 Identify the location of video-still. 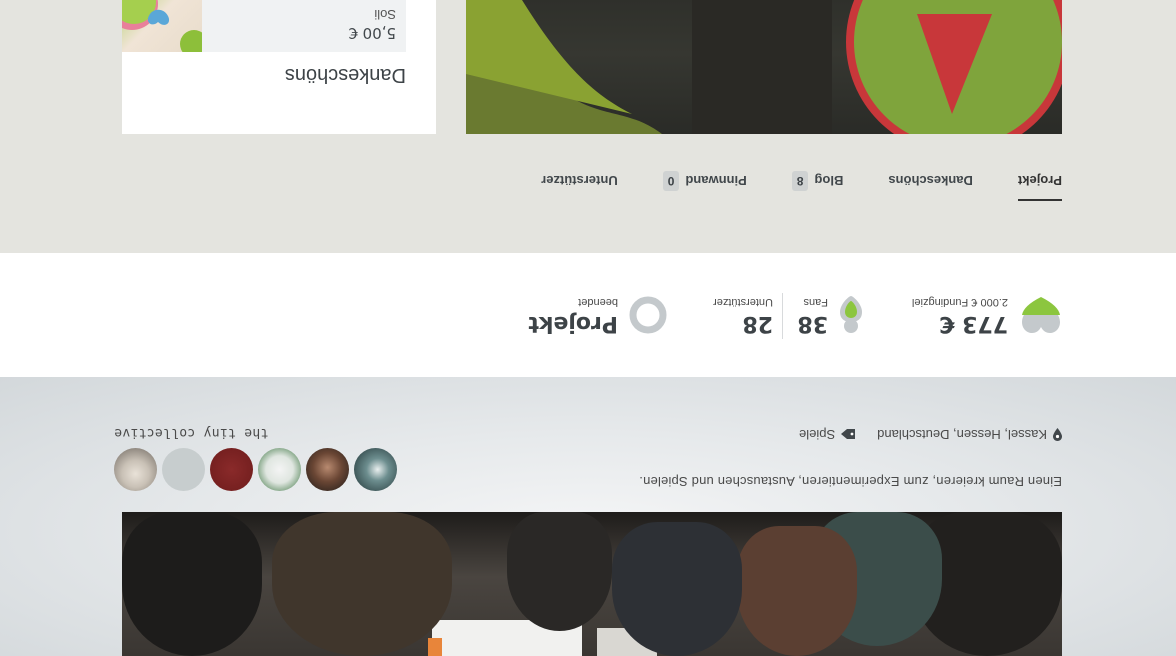
(764, 67).